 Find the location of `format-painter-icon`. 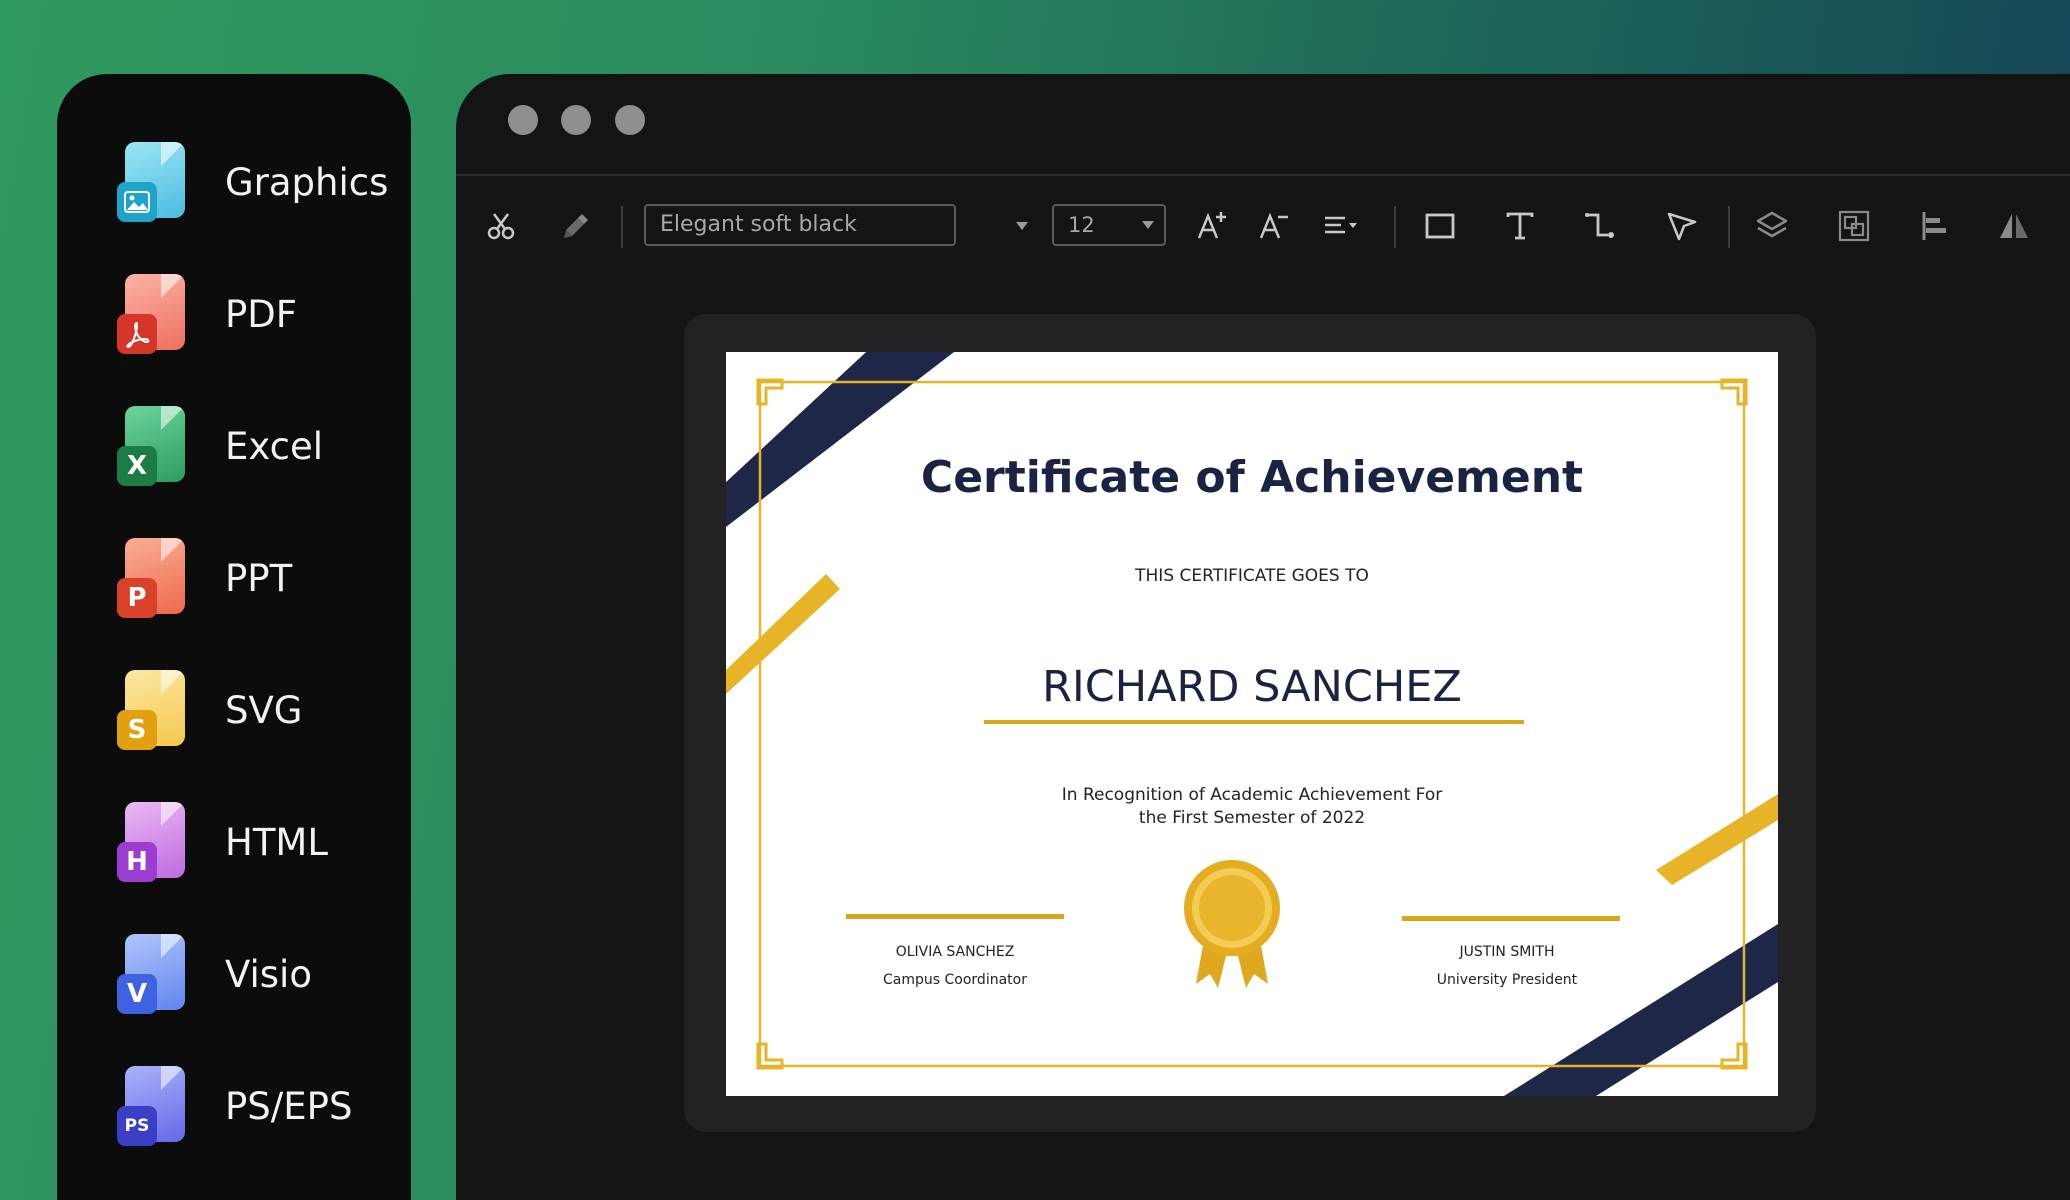

format-painter-icon is located at coordinates (576, 226).